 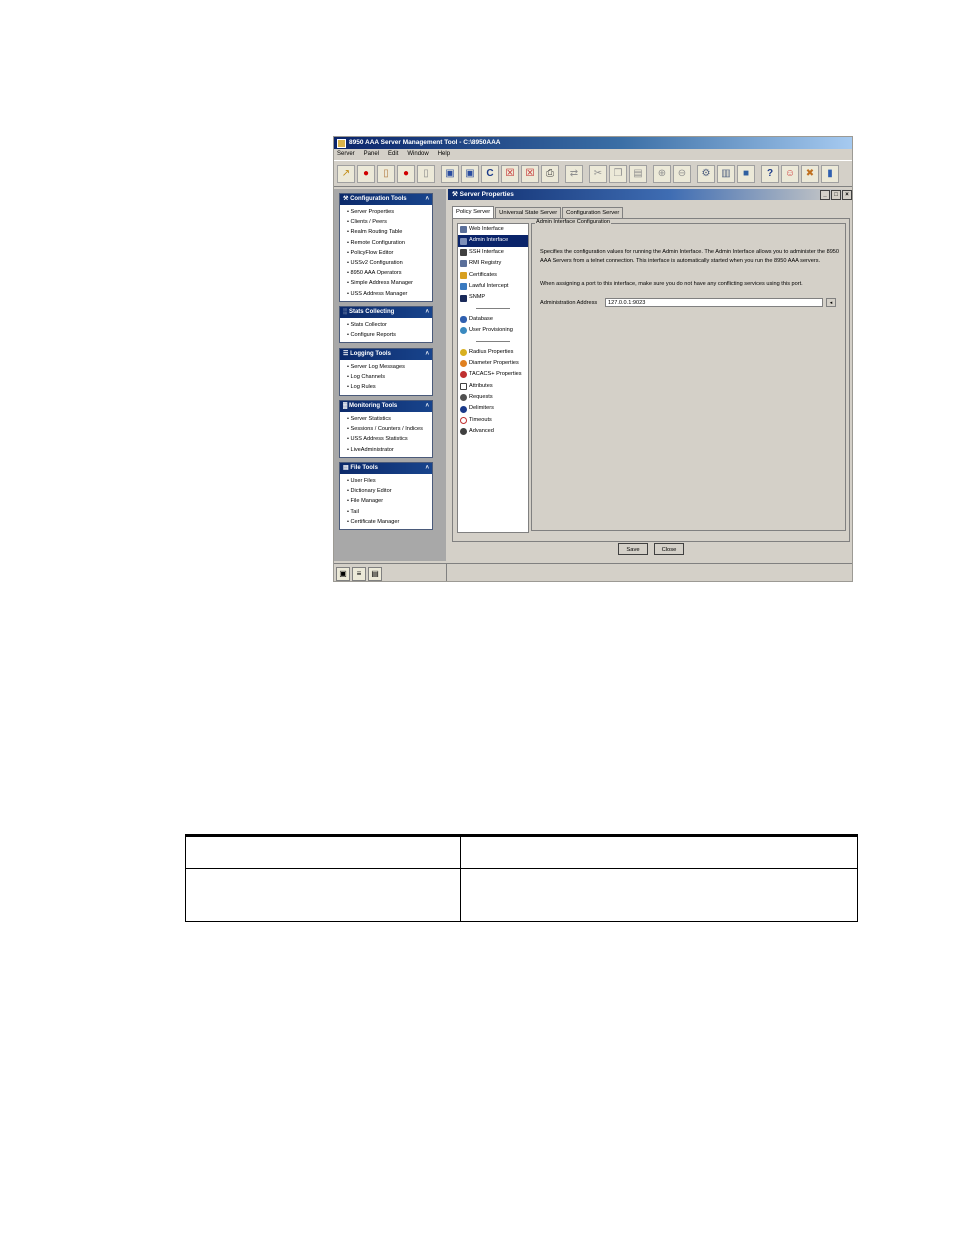 I want to click on report-icon: ▥, so click(x=726, y=173).